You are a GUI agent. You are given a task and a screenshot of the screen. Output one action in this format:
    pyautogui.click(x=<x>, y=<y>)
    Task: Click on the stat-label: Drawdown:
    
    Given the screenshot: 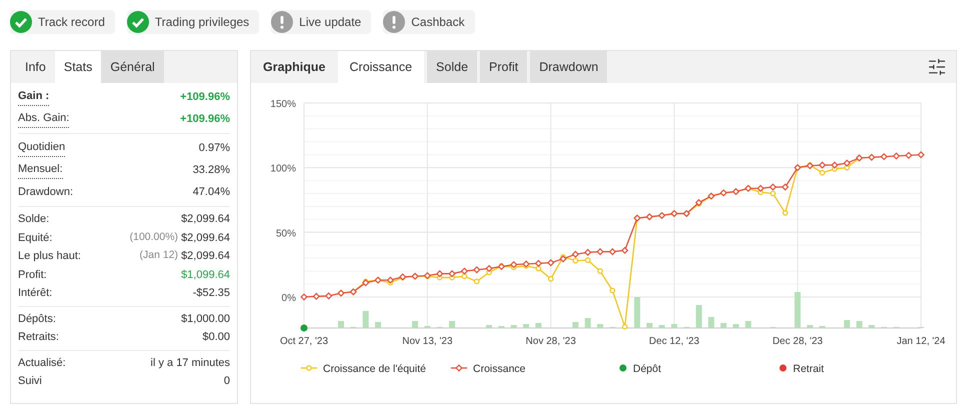 What is the action you would take?
    pyautogui.click(x=46, y=192)
    